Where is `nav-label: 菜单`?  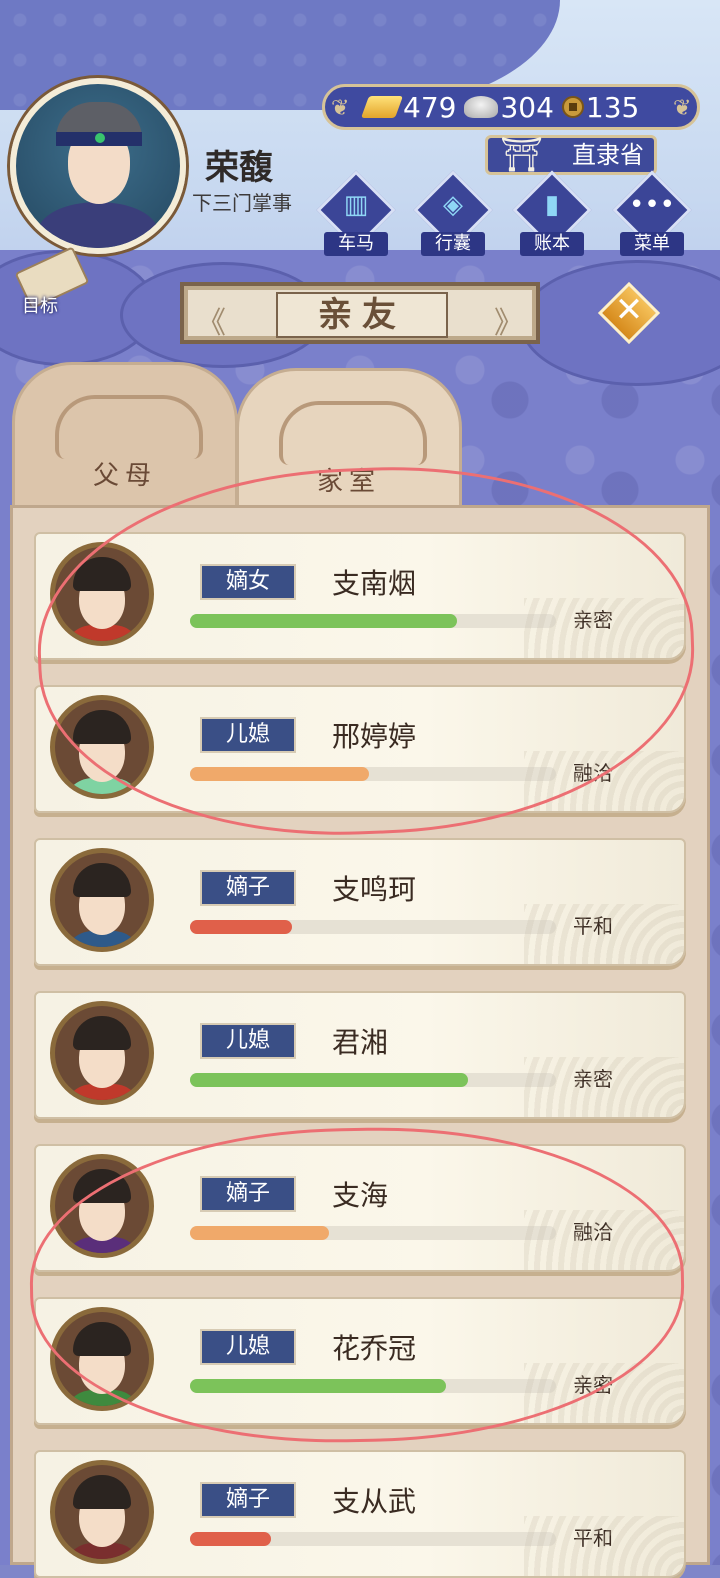
nav-label: 菜单 is located at coordinates (652, 244).